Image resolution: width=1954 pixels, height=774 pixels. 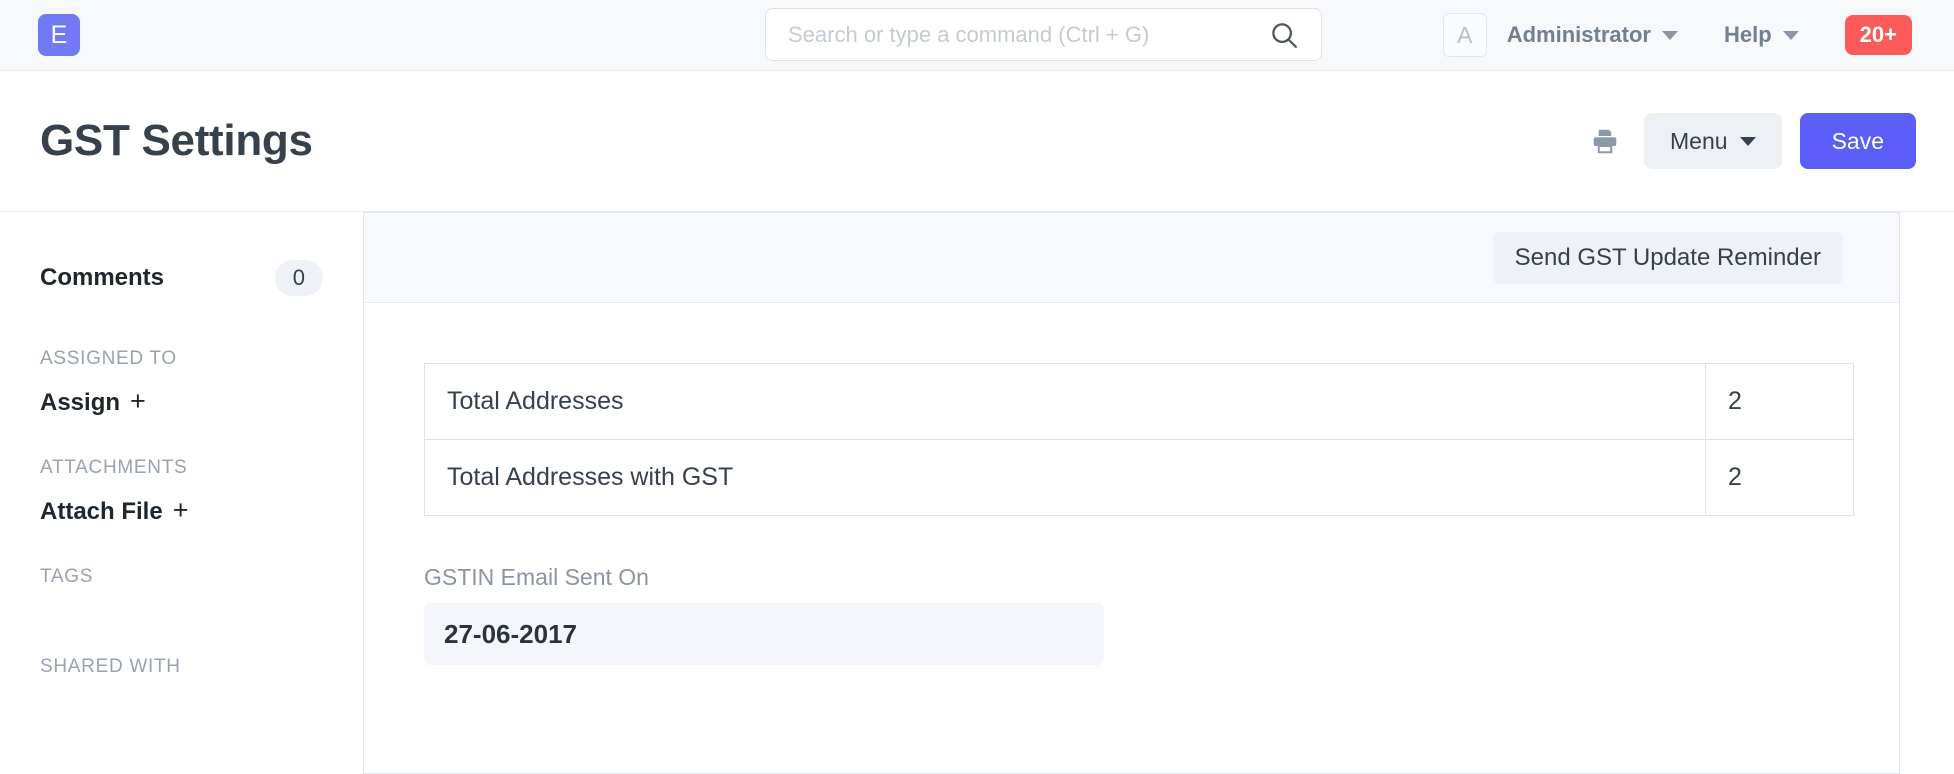 I want to click on sidebar-section-label: SHARED WITH, so click(x=110, y=667).